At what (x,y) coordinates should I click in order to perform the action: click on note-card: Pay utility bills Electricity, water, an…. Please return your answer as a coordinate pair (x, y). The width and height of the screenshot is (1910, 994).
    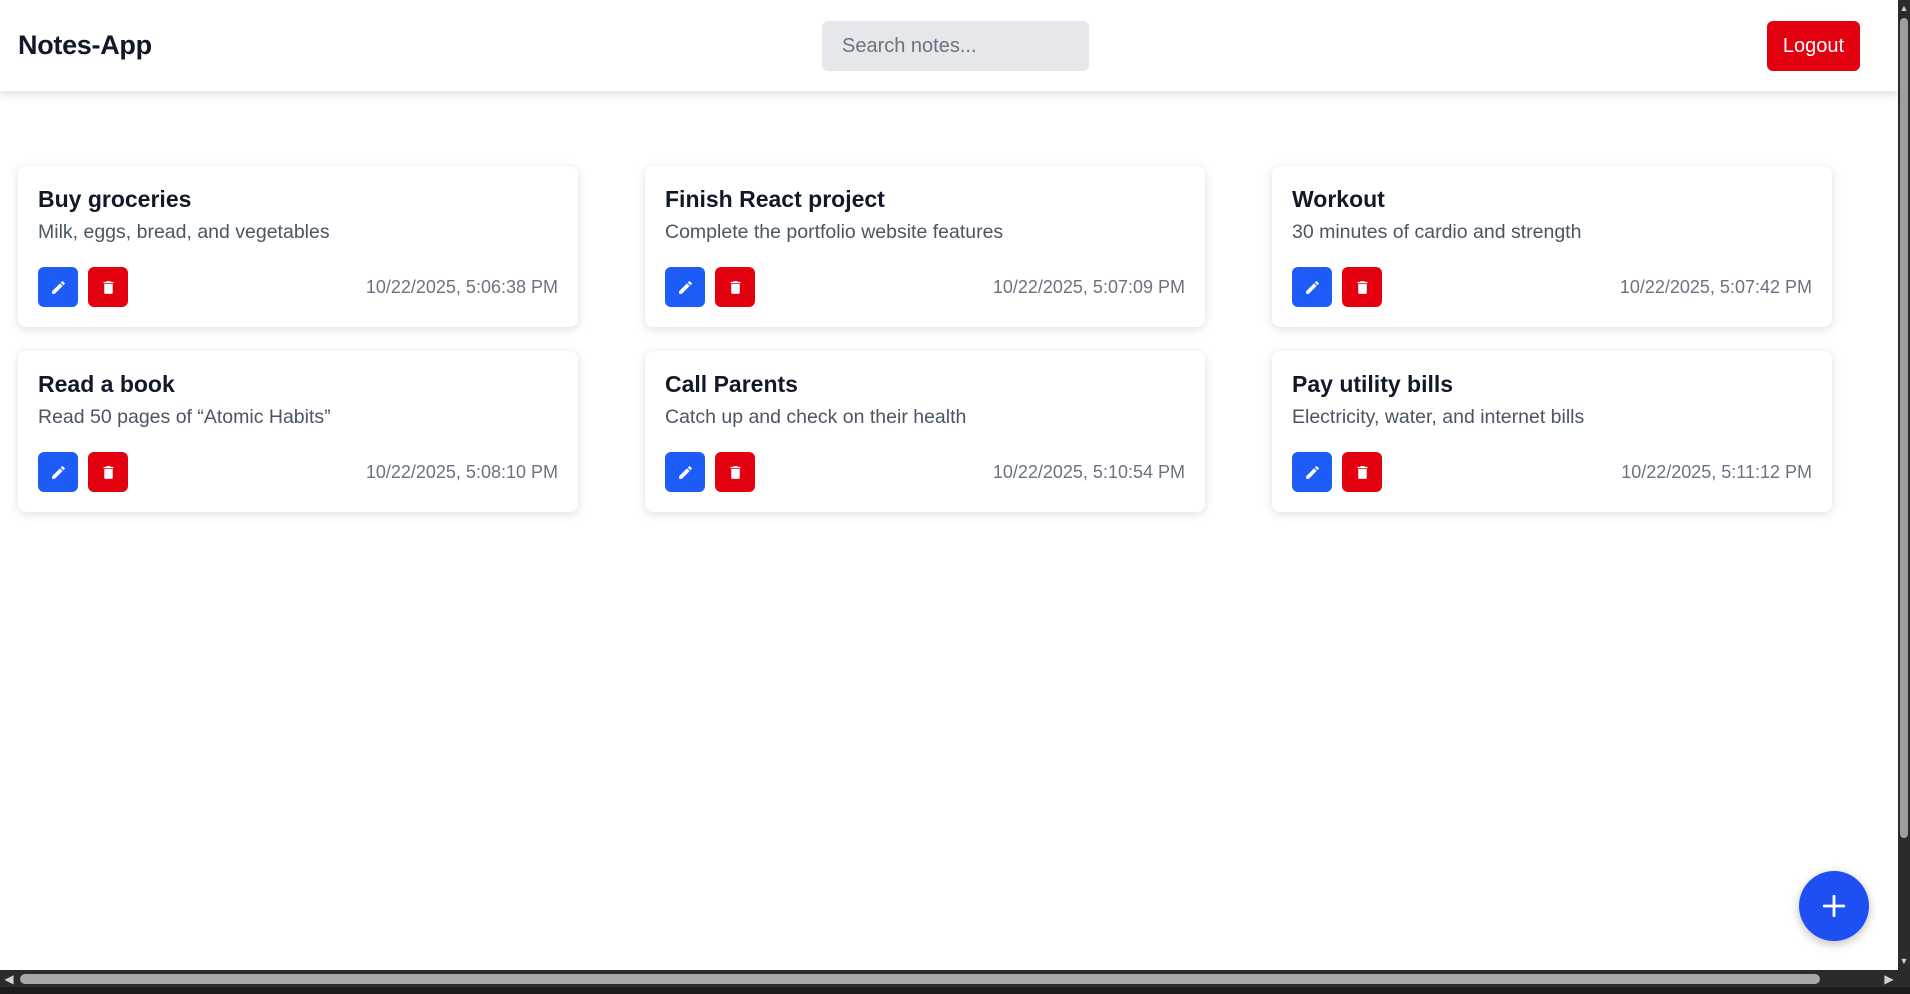
    Looking at the image, I should click on (1552, 431).